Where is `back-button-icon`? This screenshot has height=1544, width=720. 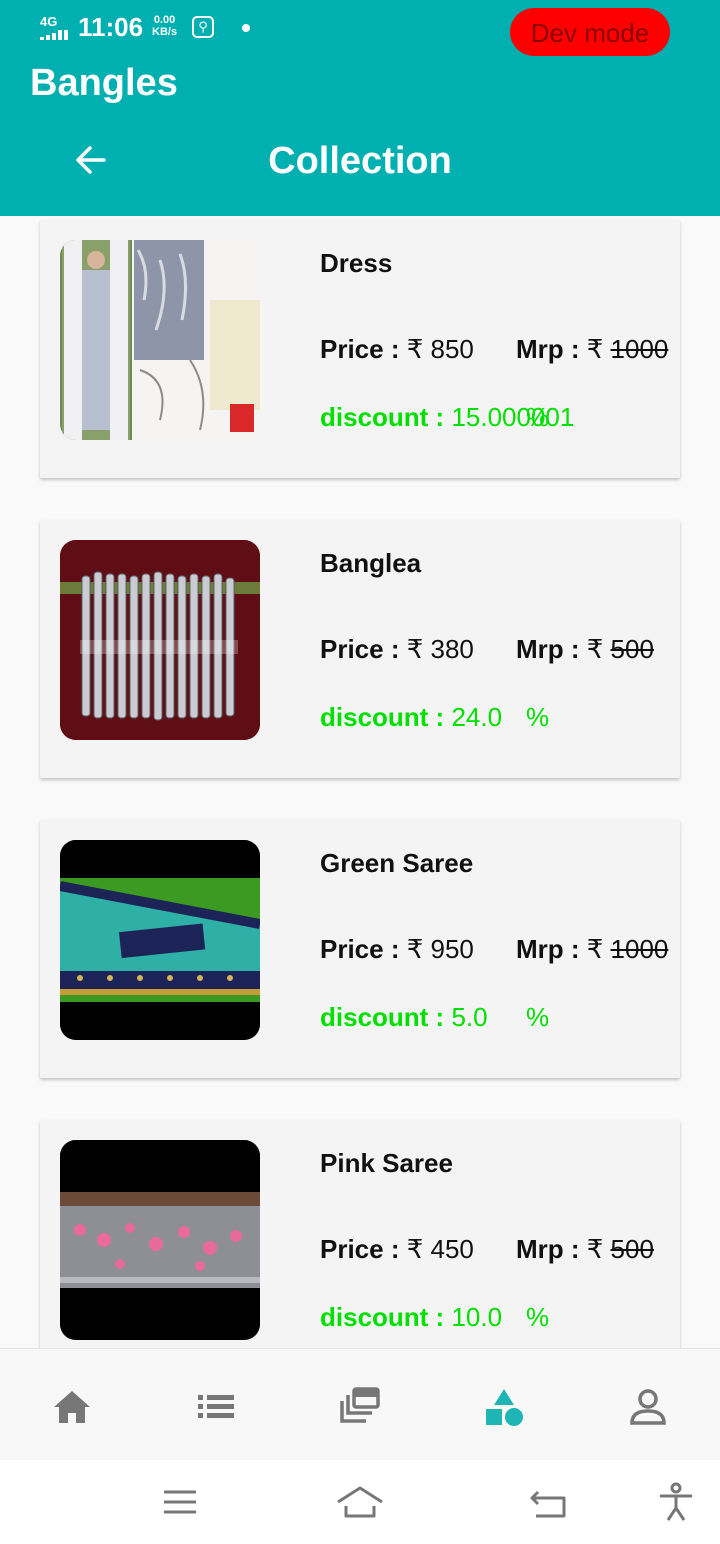
back-button-icon is located at coordinates (548, 1502).